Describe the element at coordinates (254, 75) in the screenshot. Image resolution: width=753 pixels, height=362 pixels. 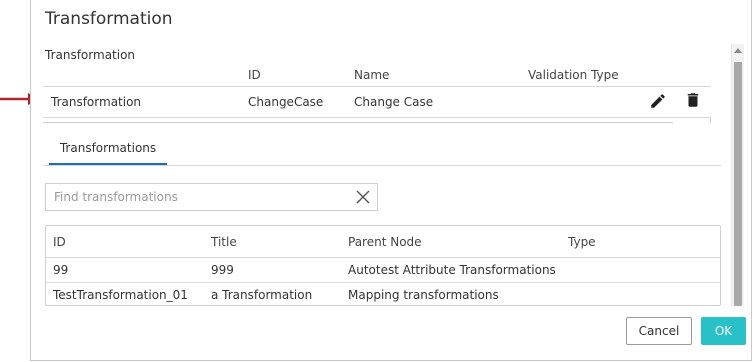
I see `column-header-id: ID` at that location.